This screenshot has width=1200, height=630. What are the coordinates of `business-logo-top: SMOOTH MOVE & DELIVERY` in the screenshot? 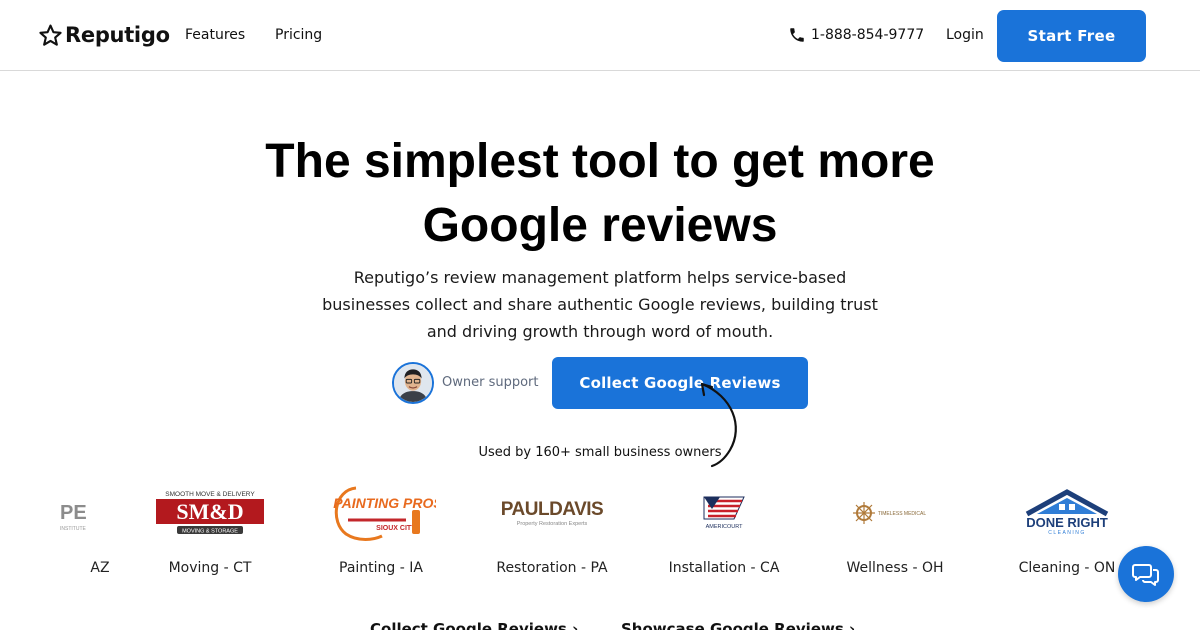 It's located at (210, 494).